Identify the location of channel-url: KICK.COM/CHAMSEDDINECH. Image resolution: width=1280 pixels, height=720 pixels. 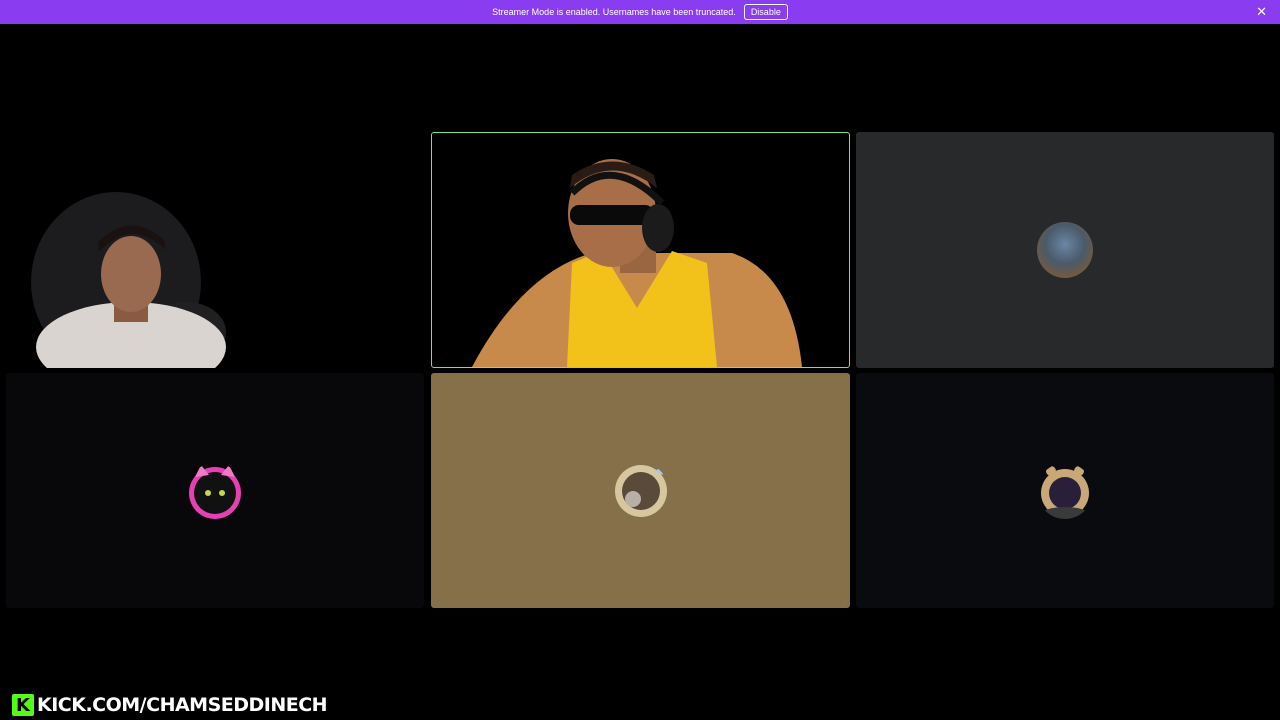
(182, 705).